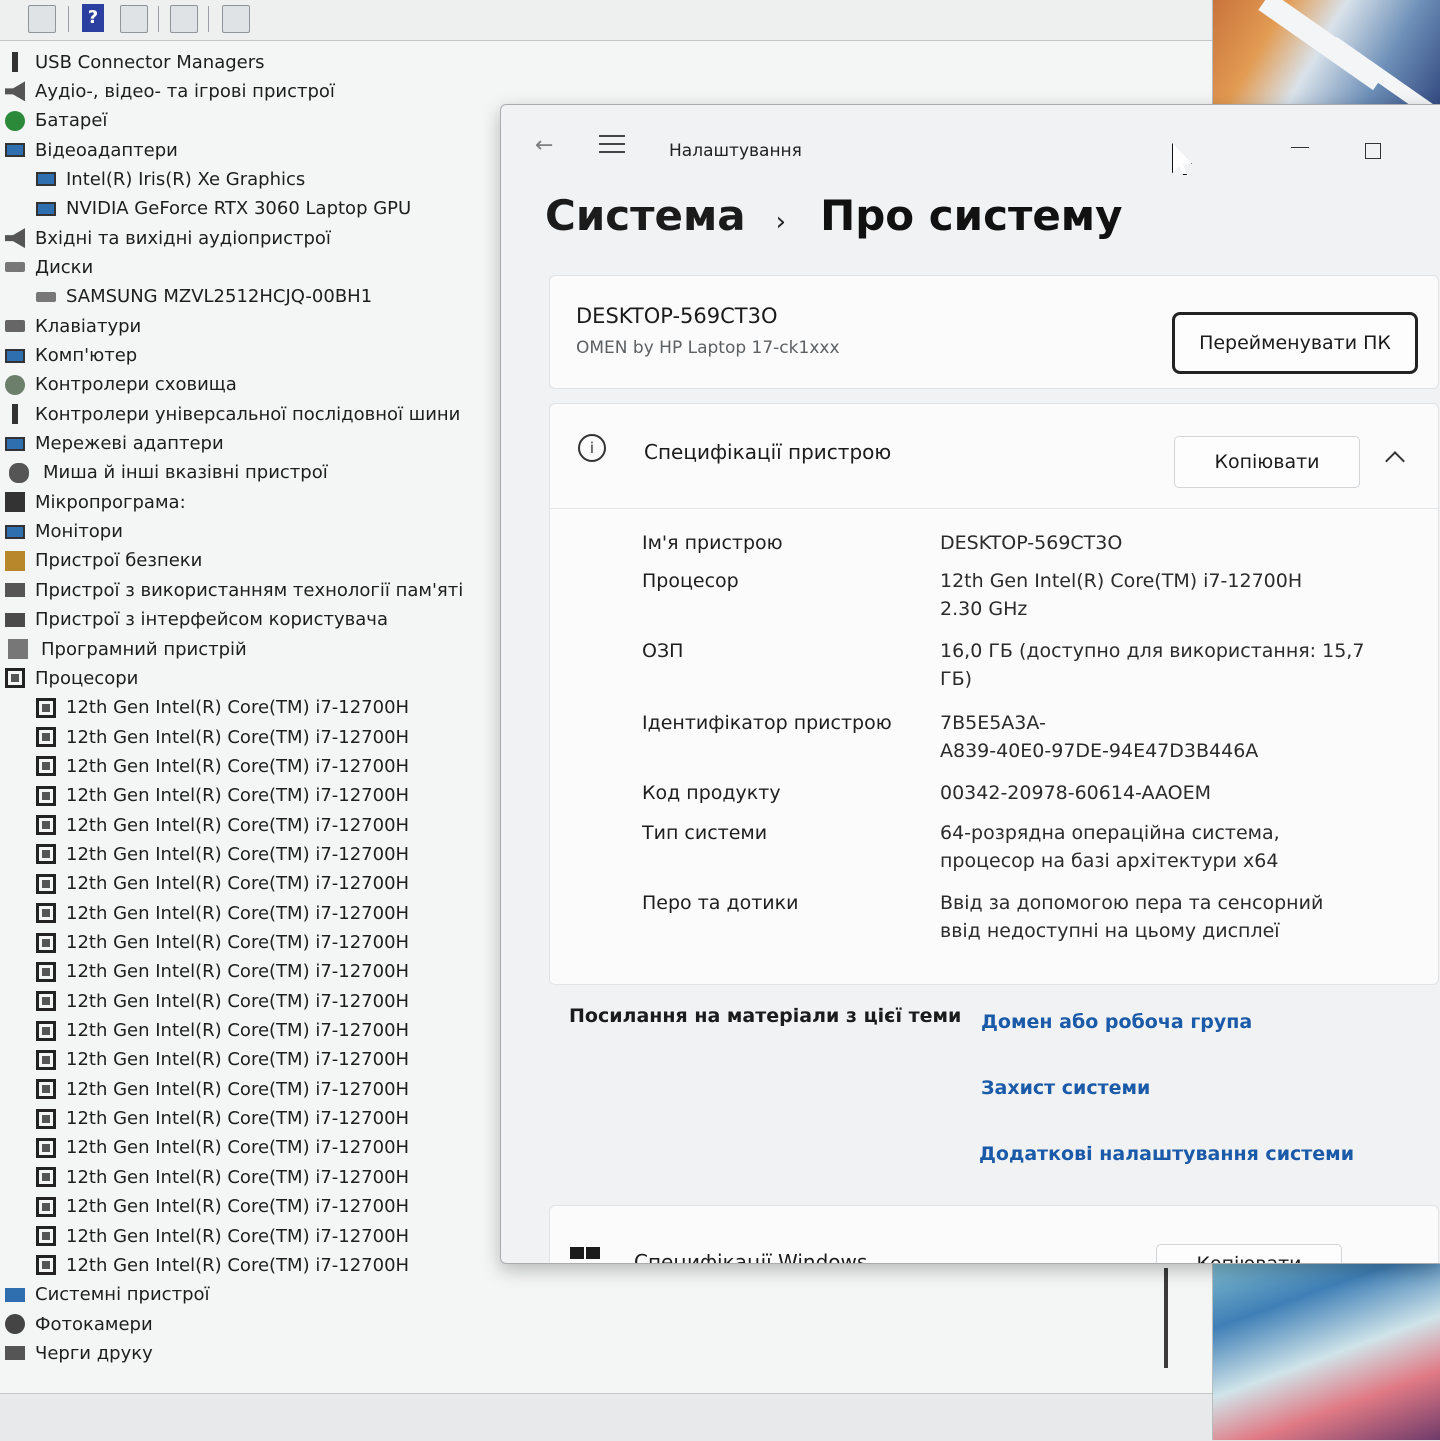 This screenshot has width=1440, height=1441. I want to click on maximize-button, so click(1373, 151).